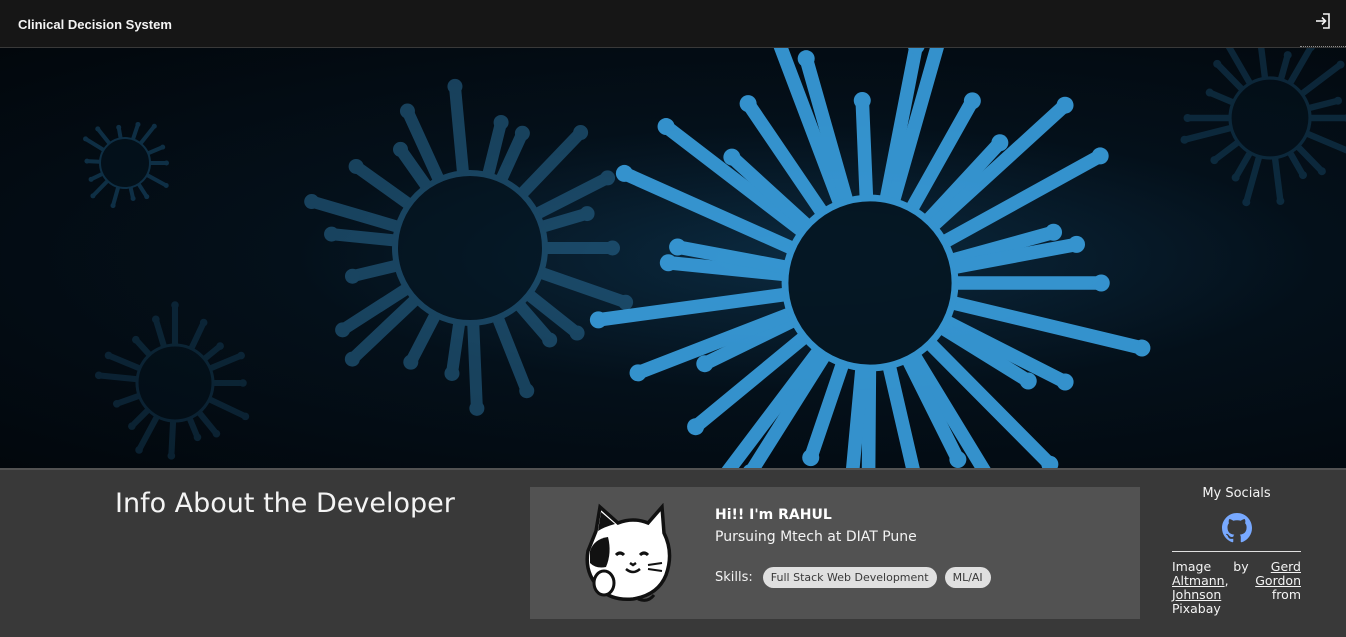  I want to click on bg-virus-bottom-left, so click(172, 380).